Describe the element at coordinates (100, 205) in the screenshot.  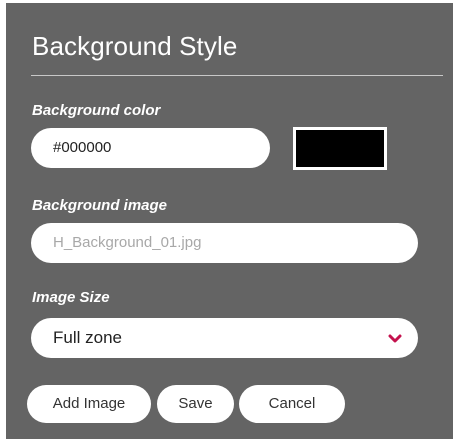
I see `background-image-label: Background image` at that location.